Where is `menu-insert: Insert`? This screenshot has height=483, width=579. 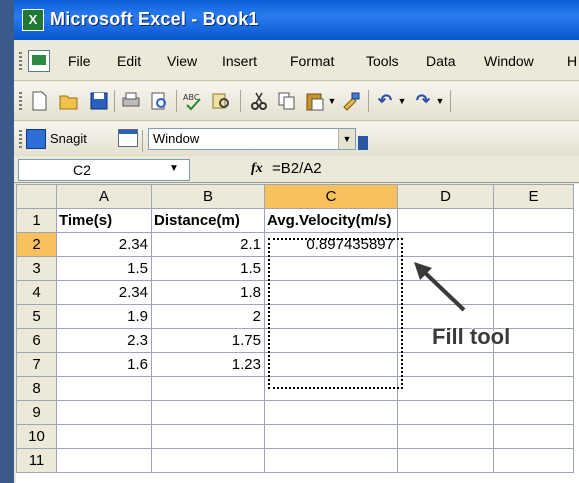 menu-insert: Insert is located at coordinates (239, 61).